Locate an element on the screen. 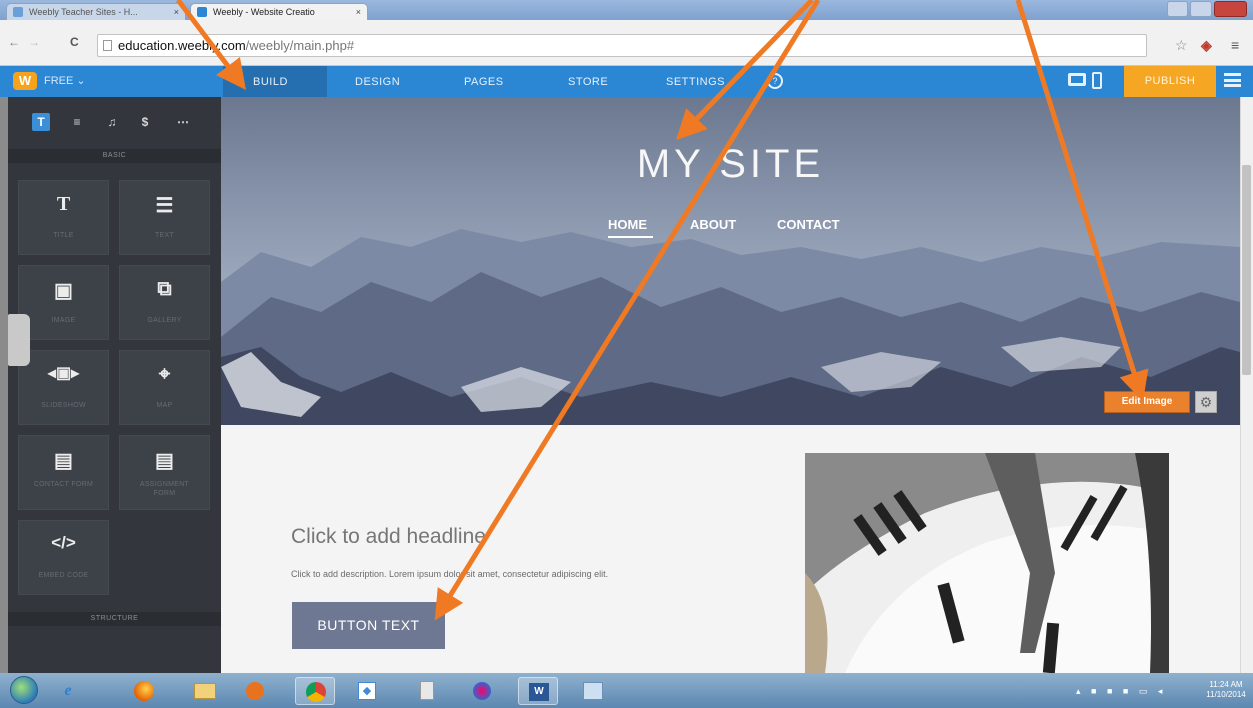 The image size is (1253, 708). taskbar-paint is located at coordinates (483, 691).